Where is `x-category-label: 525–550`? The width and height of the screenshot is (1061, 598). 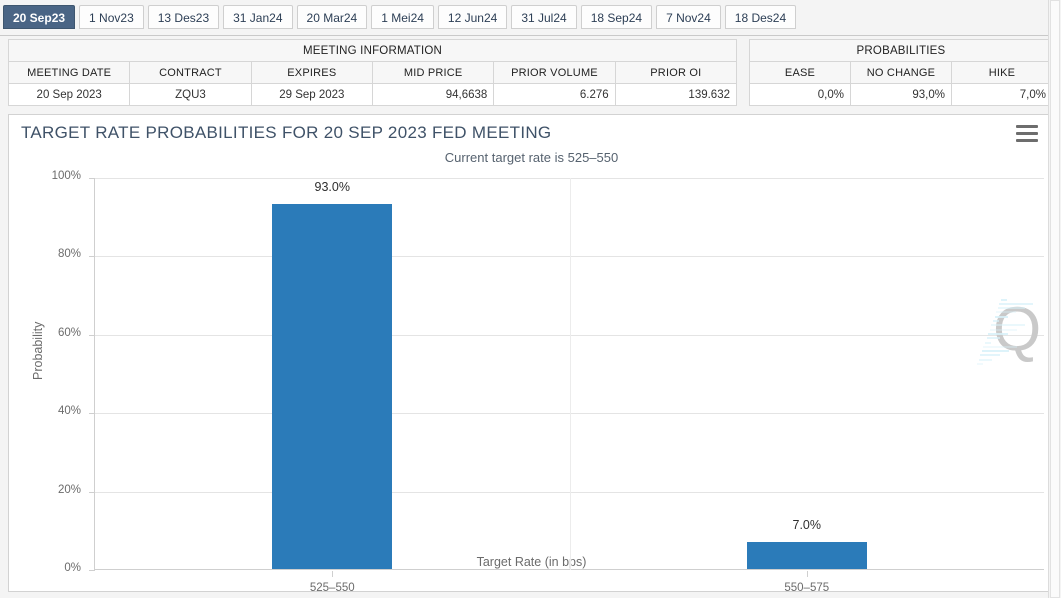
x-category-label: 525–550 is located at coordinates (332, 587).